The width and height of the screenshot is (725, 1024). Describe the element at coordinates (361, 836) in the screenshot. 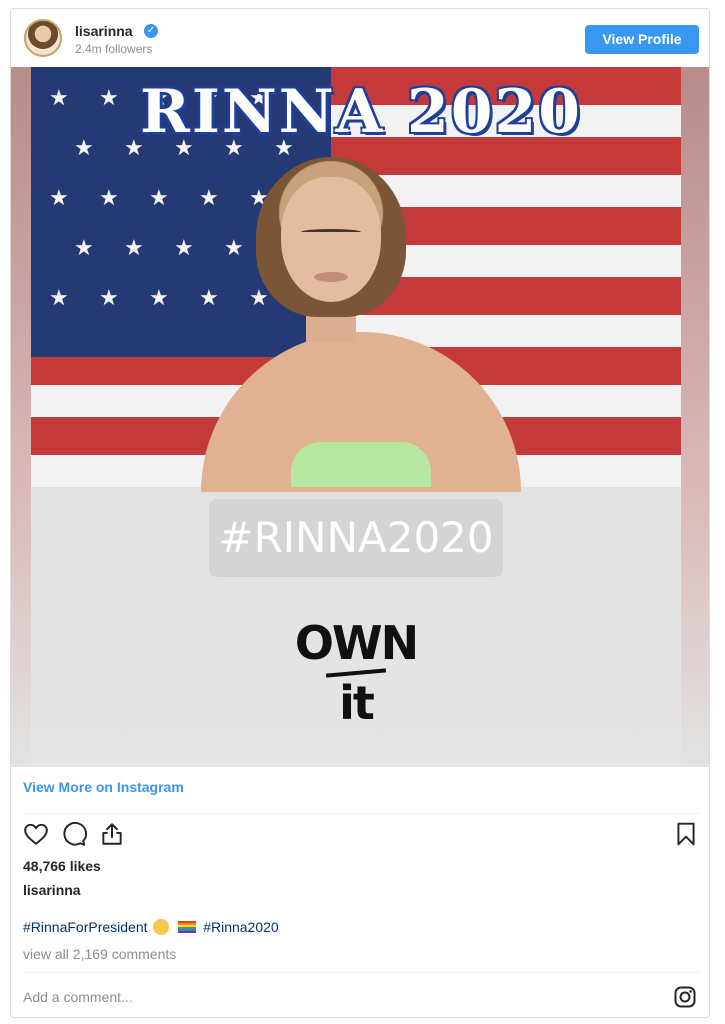

I see `action-bar` at that location.